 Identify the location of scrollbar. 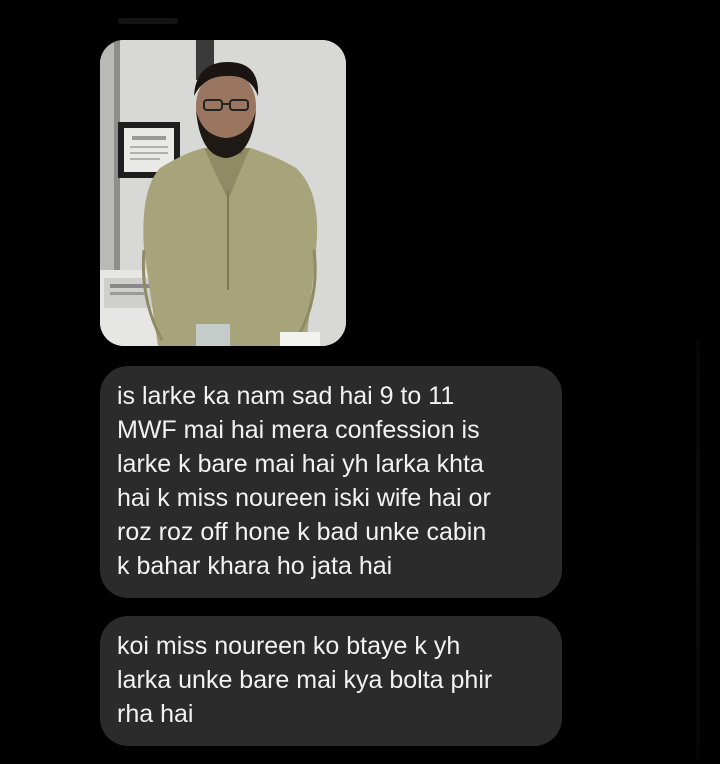
(698, 550).